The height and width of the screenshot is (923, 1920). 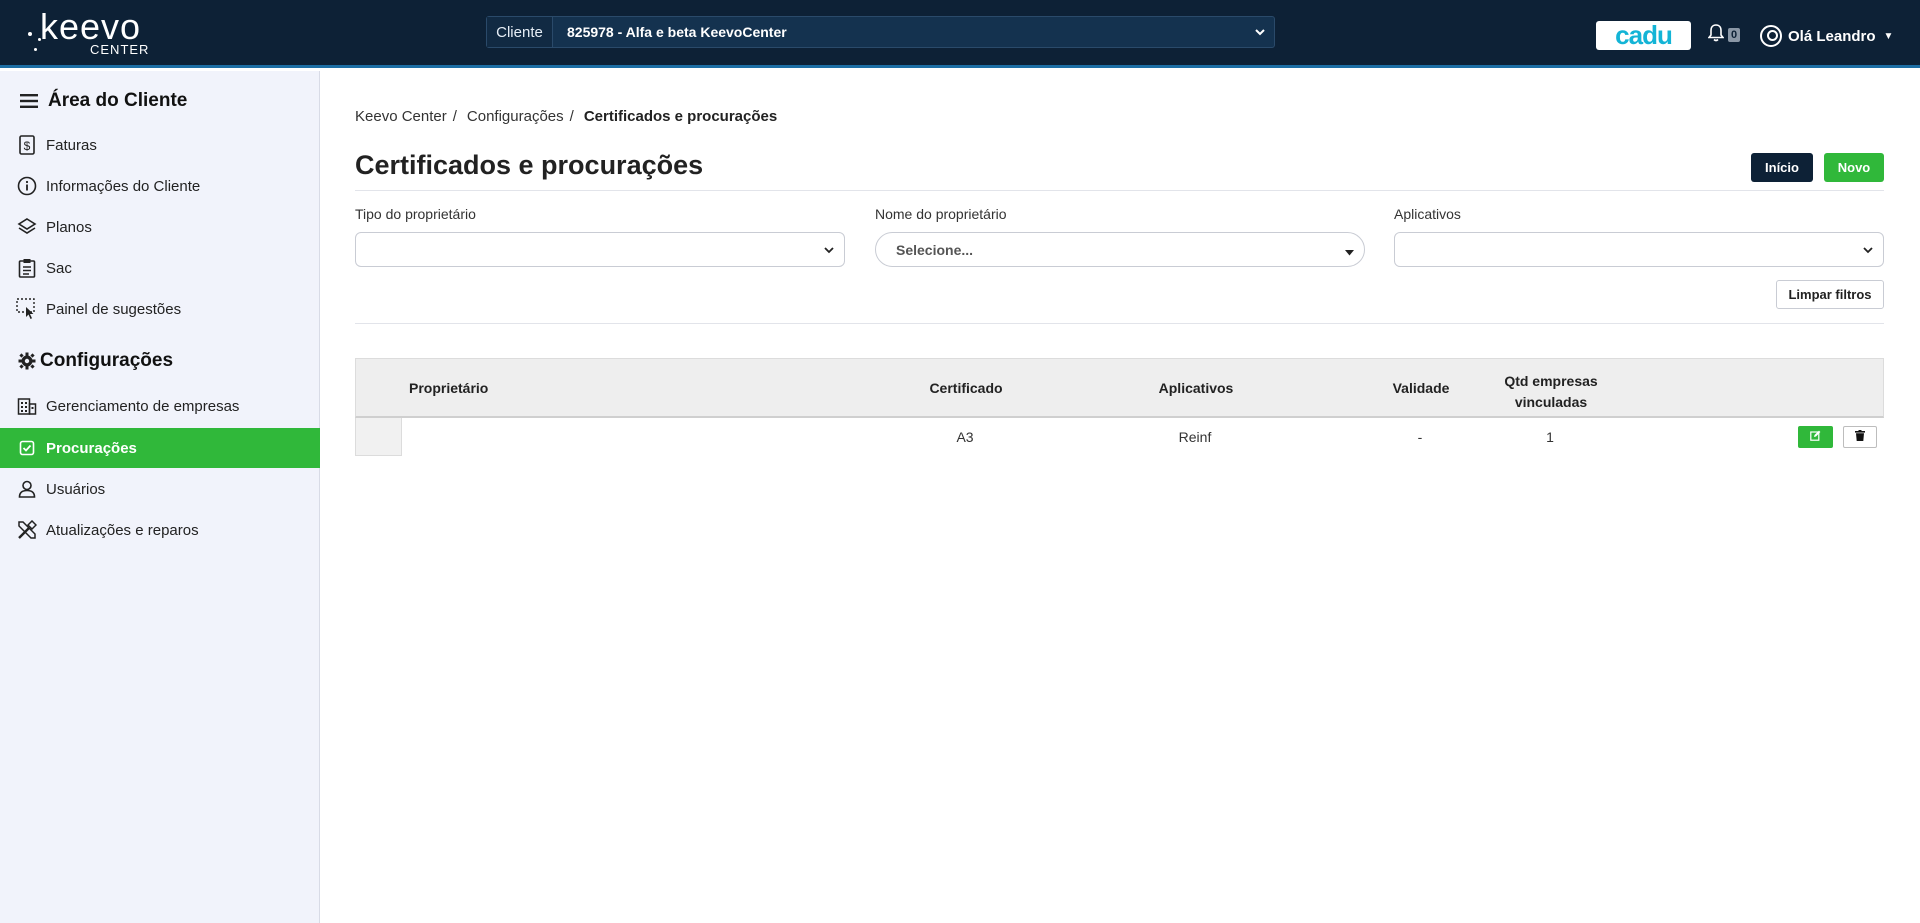 What do you see at coordinates (1830, 294) in the screenshot?
I see `limpar-filtros-button: Limpar filtros` at bounding box center [1830, 294].